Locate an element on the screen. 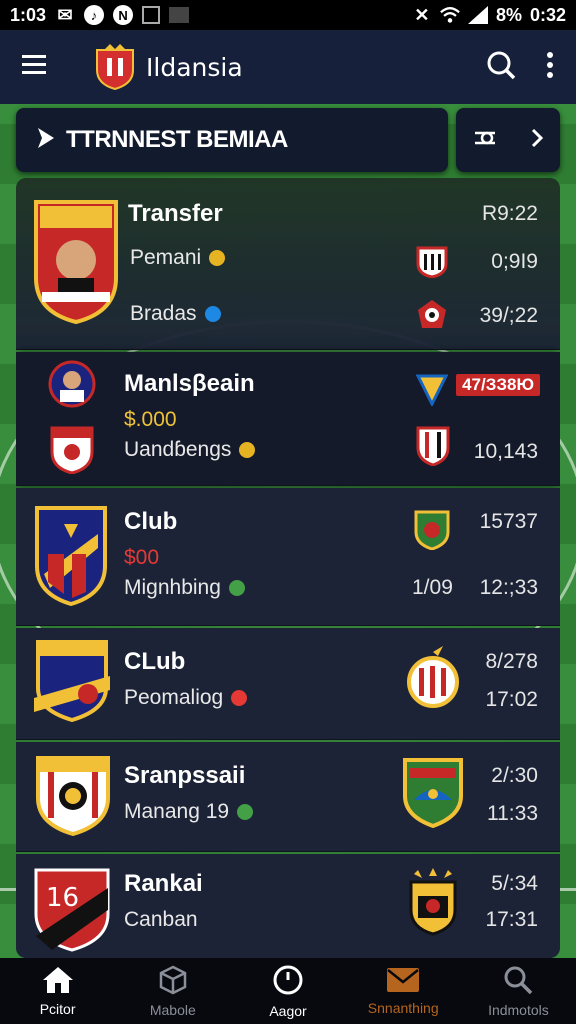 The image size is (576, 1024). player-crest is located at coordinates (76, 258).